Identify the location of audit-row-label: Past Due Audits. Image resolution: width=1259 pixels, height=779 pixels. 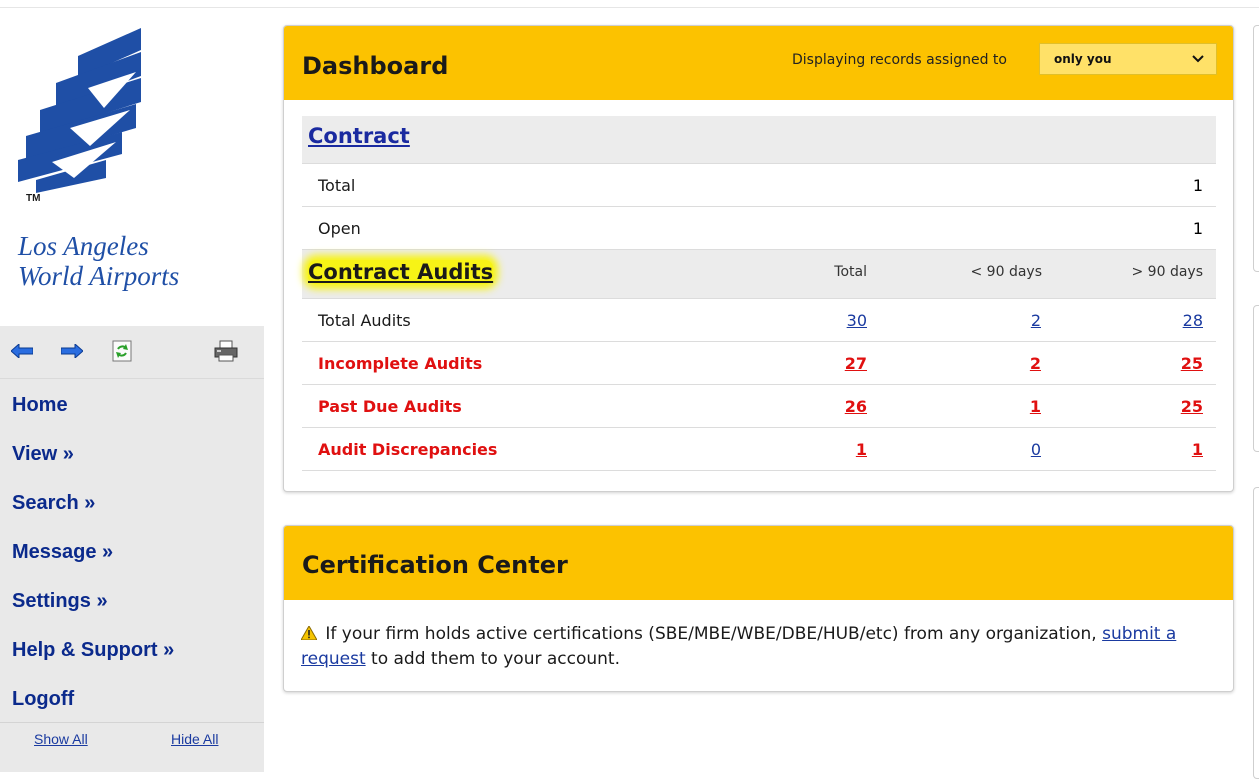
(390, 406).